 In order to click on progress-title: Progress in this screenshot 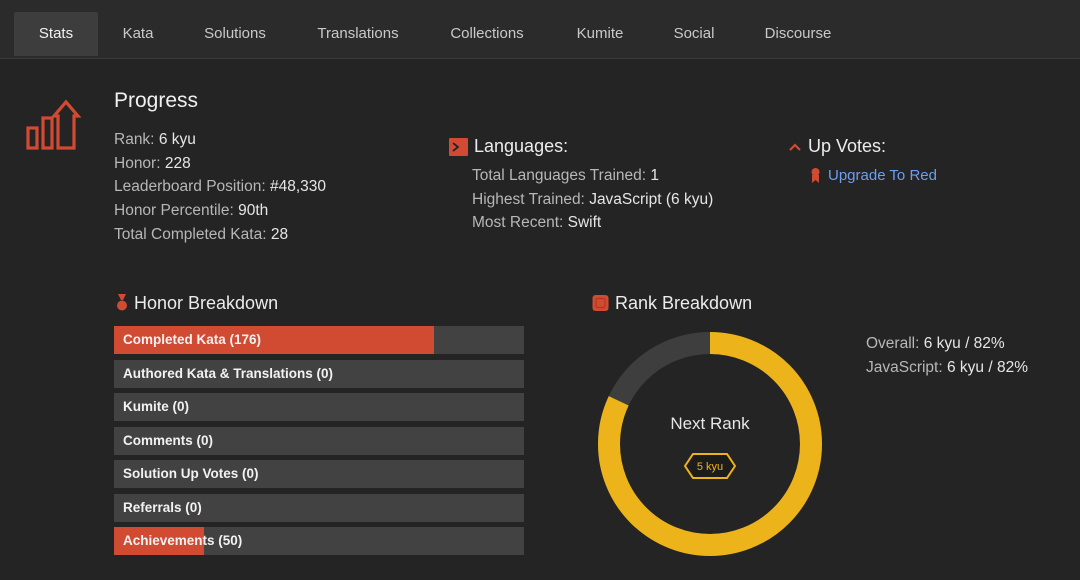, I will do `click(156, 100)`.